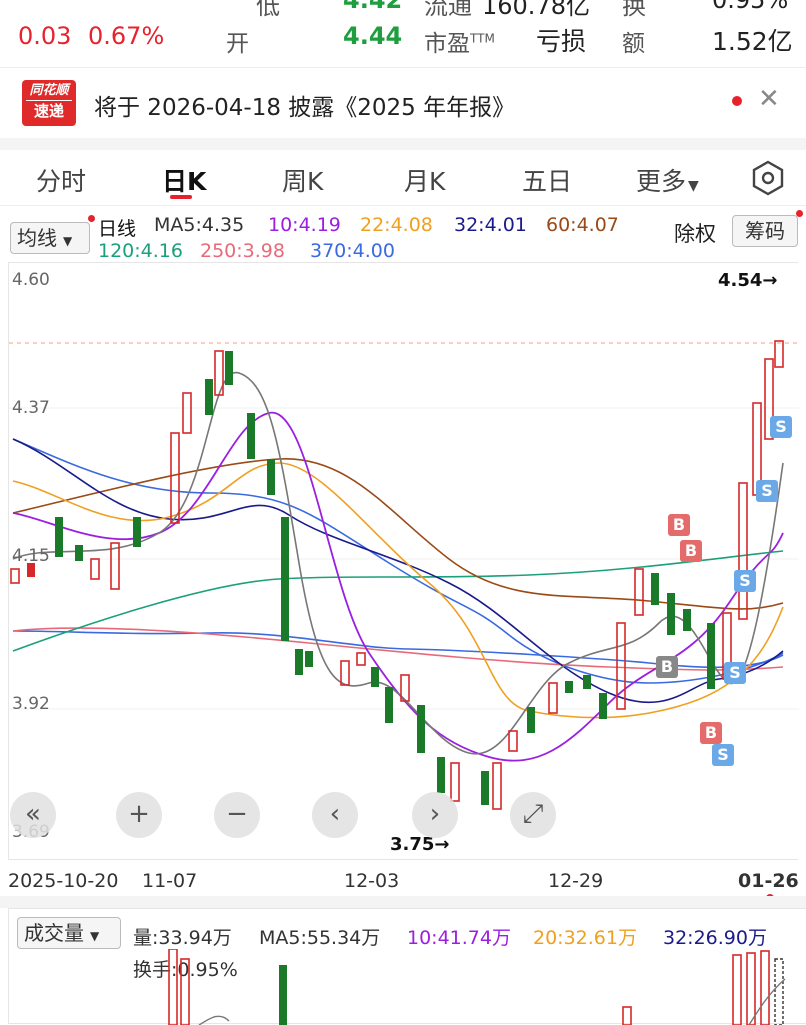 This screenshot has height=1025, width=806. I want to click on tab-more: 更多 ▼, so click(667, 180).